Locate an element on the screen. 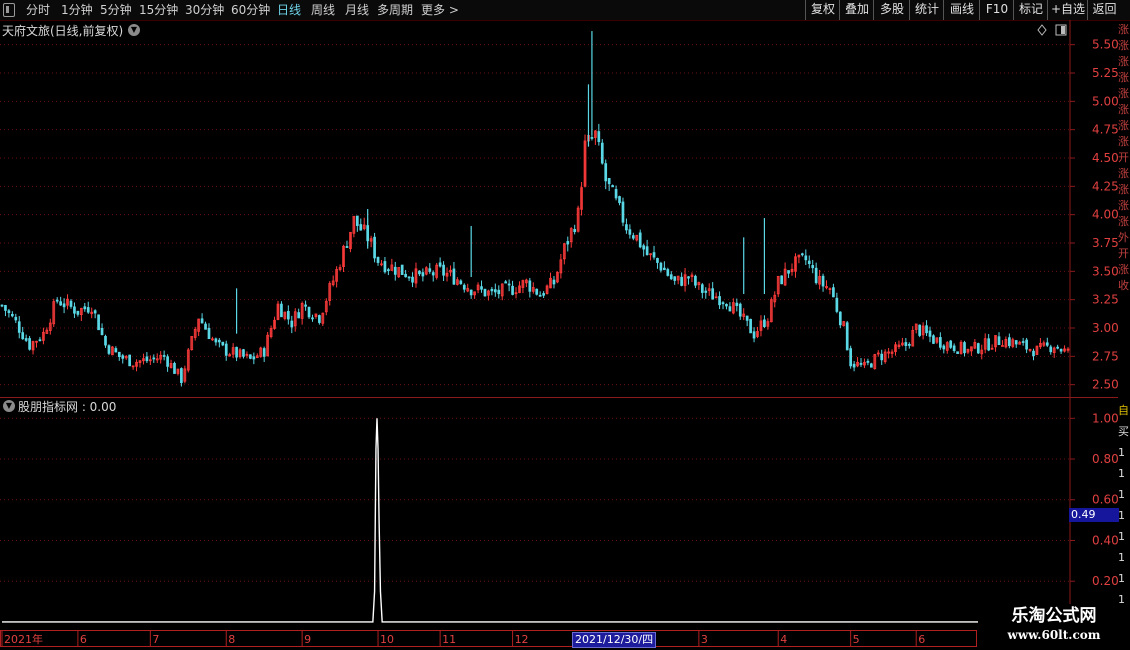  period-tab: 多周期 is located at coordinates (395, 10).